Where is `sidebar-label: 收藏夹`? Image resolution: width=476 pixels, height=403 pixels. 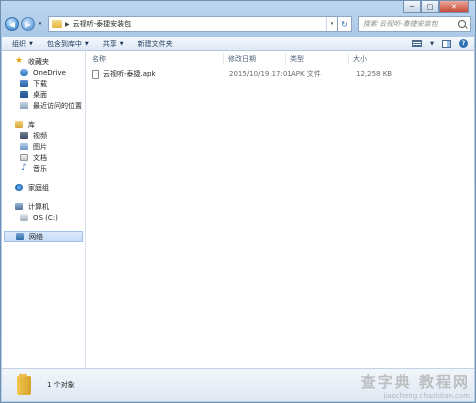 sidebar-label: 收藏夹 is located at coordinates (38, 61).